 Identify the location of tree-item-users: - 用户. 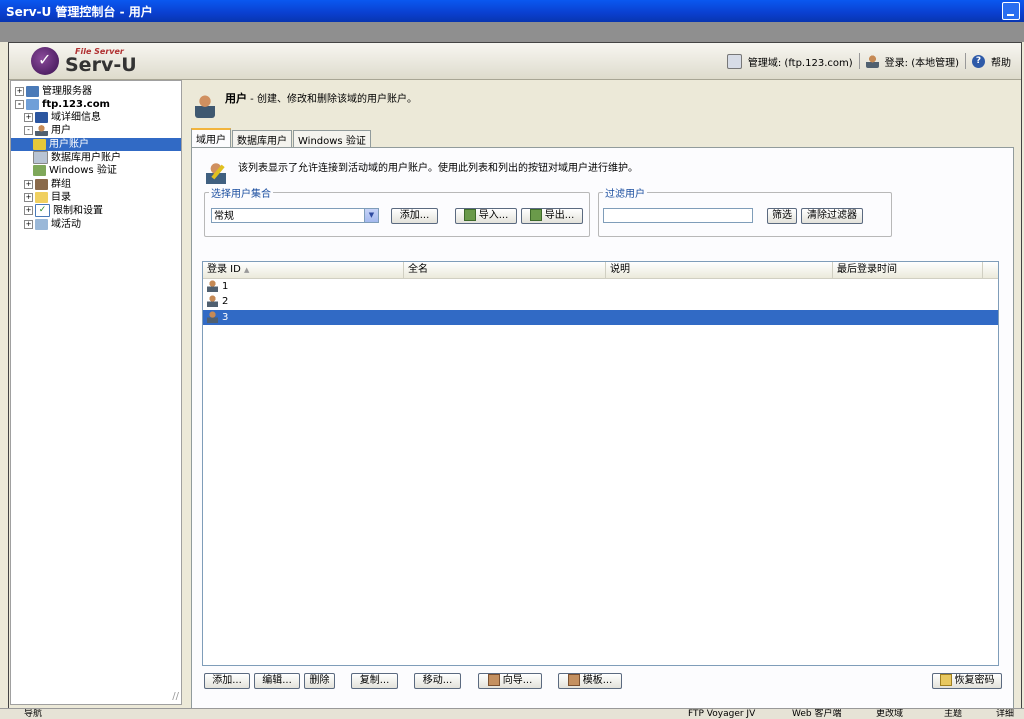
(47, 130).